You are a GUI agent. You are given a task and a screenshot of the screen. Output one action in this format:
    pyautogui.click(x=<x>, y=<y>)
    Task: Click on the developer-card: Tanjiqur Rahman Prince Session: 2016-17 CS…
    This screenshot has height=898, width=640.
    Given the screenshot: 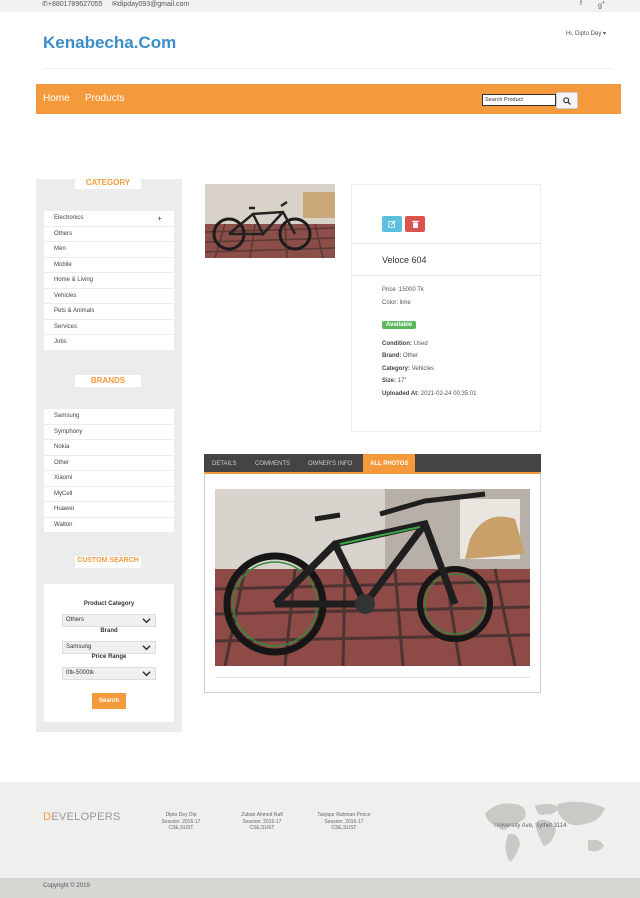 What is the action you would take?
    pyautogui.click(x=344, y=821)
    